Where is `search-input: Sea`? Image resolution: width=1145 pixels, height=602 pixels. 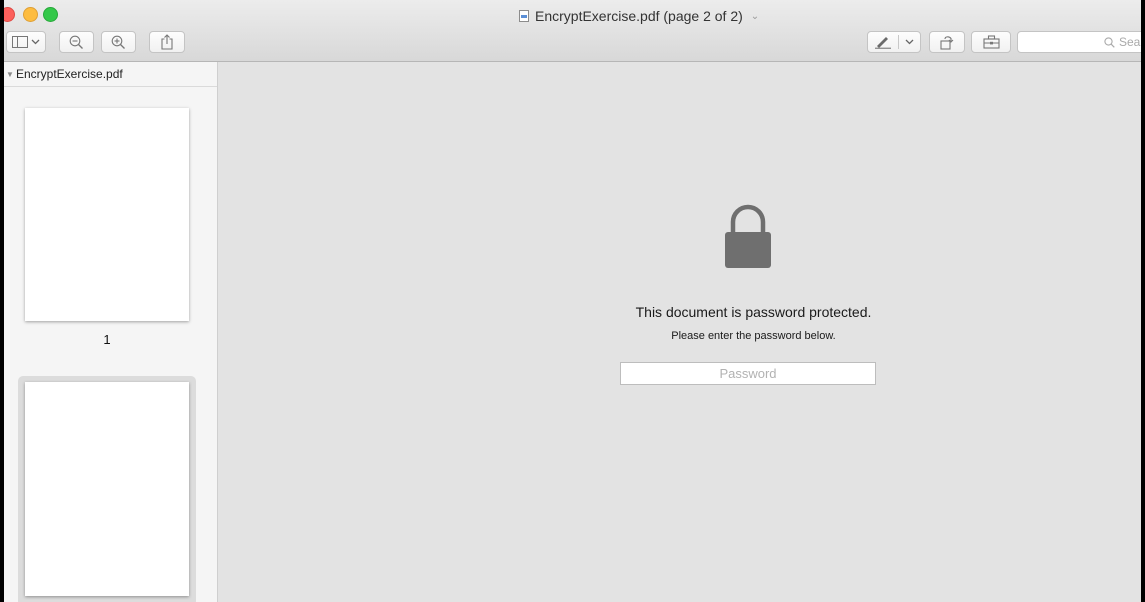 search-input: Sea is located at coordinates (1079, 42).